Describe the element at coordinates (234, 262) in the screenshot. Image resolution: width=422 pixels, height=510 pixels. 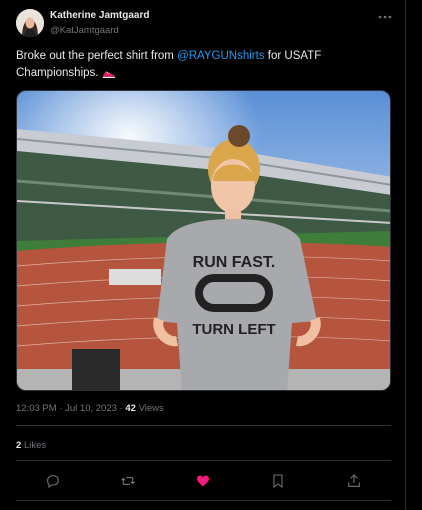
I see `shirt-text-top: RUN FAST.` at that location.